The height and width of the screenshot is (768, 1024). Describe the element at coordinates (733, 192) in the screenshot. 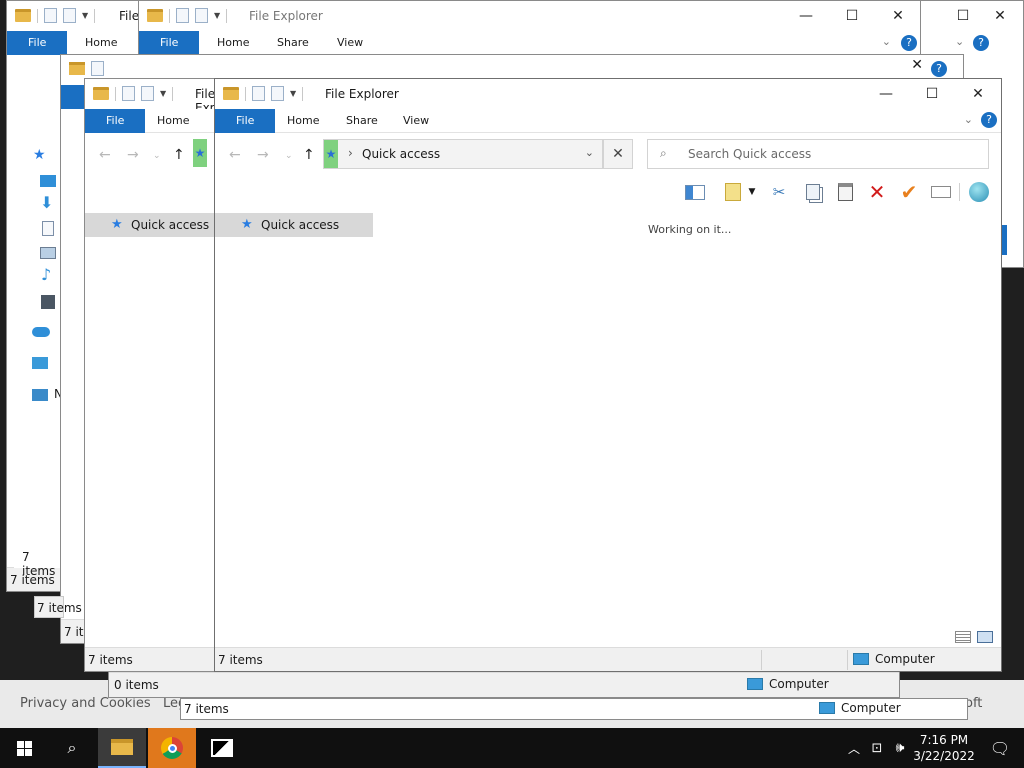

I see `new-item-icon` at that location.